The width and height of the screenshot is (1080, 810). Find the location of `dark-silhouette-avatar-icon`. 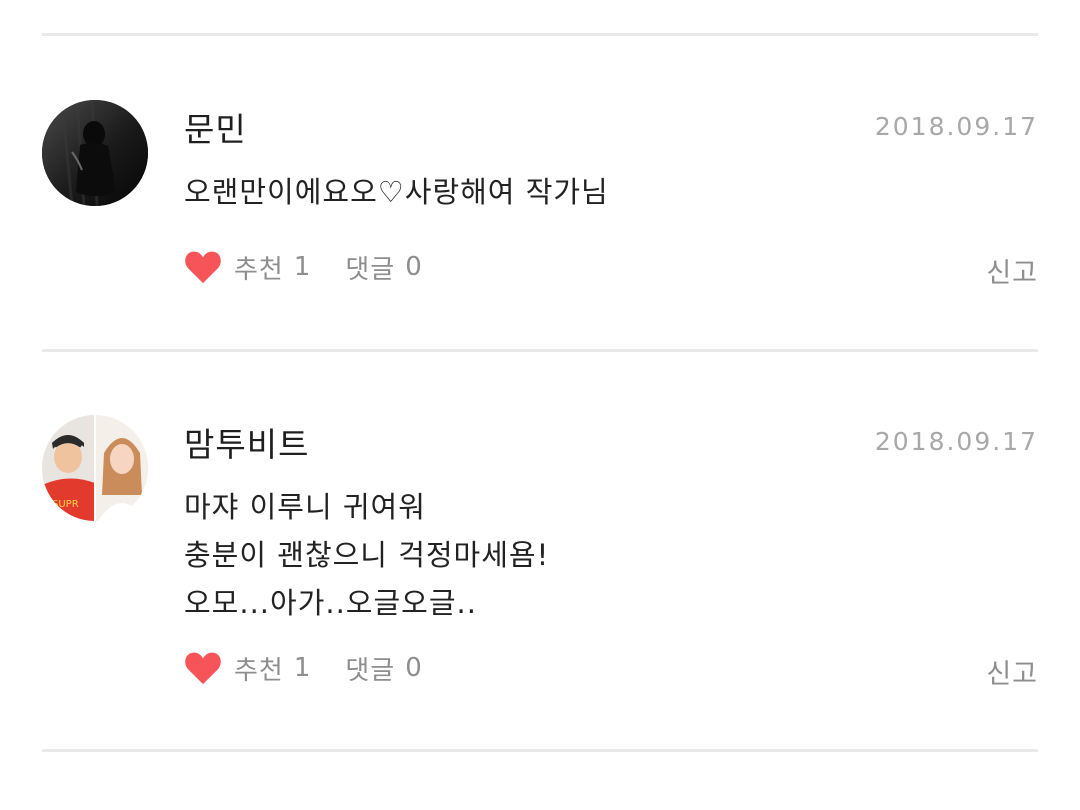

dark-silhouette-avatar-icon is located at coordinates (95, 153).